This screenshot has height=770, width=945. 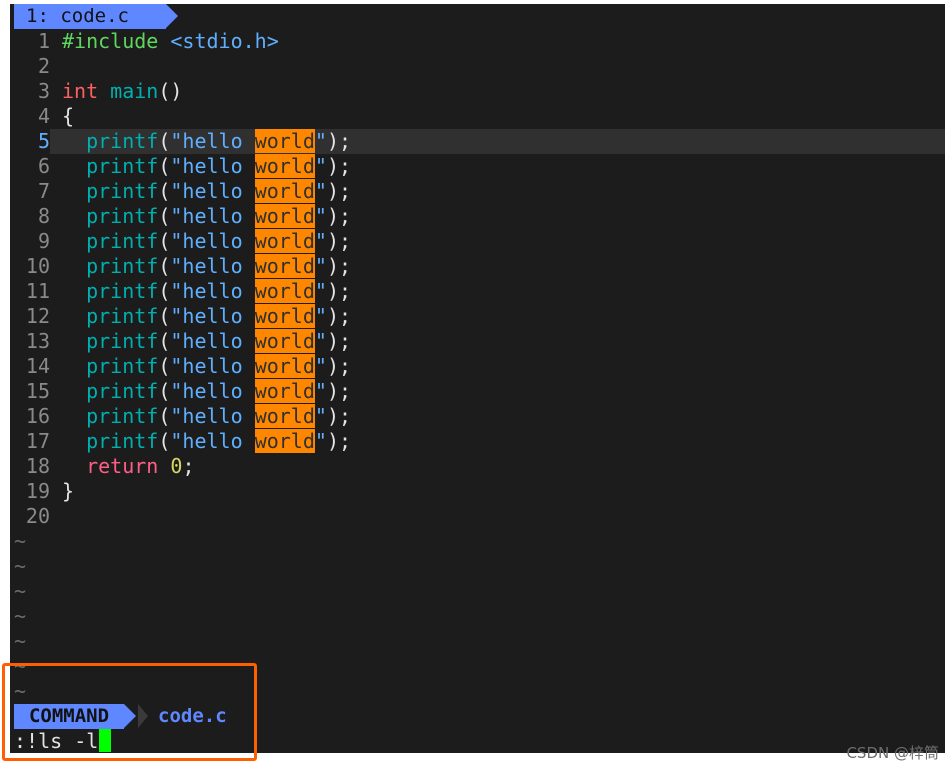 What do you see at coordinates (43, 241) in the screenshot?
I see `line-number: 9` at bounding box center [43, 241].